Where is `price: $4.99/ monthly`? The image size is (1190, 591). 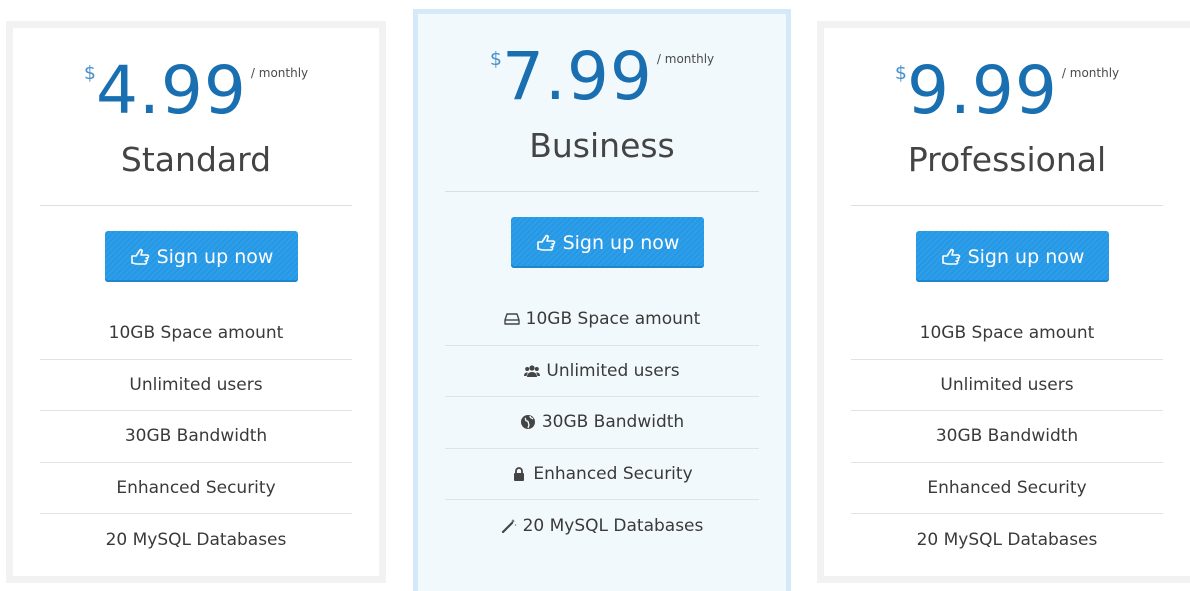
price: $4.99/ monthly is located at coordinates (196, 91).